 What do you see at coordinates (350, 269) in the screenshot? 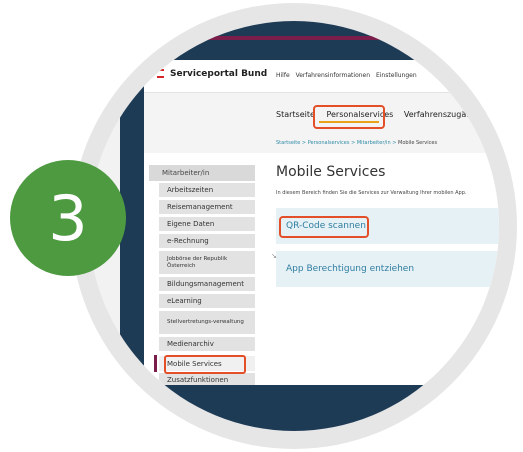
I see `revoke-app-permission-link: App Berechtigung entziehen` at bounding box center [350, 269].